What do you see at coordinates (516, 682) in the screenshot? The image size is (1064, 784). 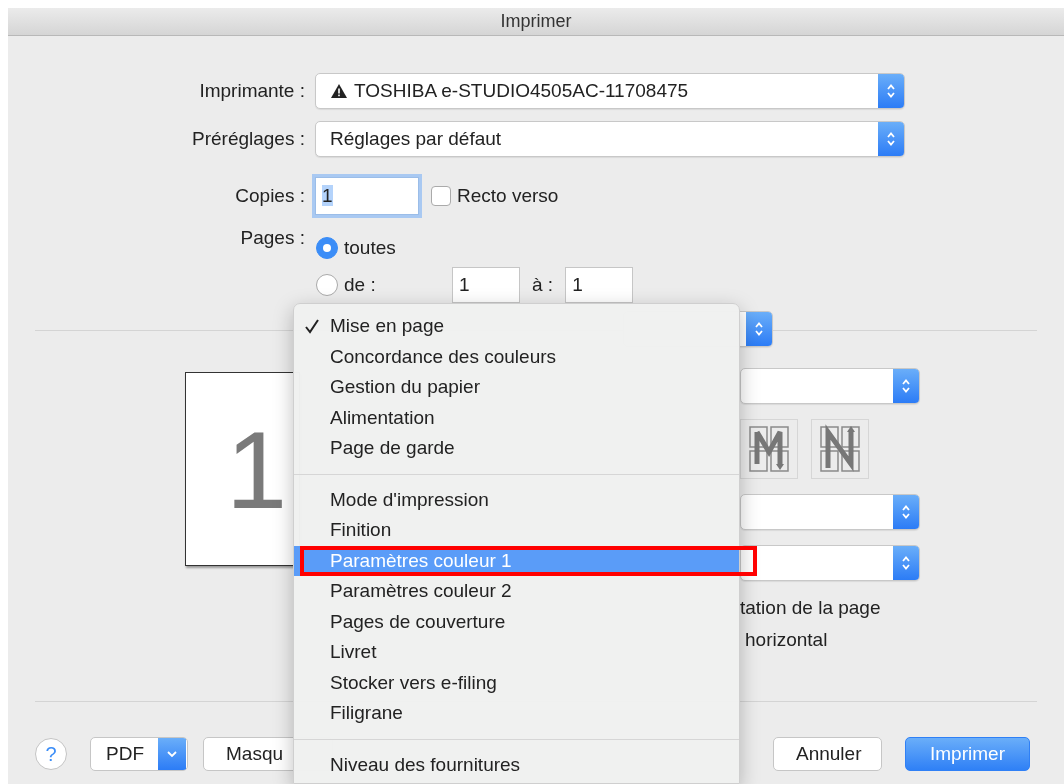 I see `menu-item: Stocker vers e-filing` at bounding box center [516, 682].